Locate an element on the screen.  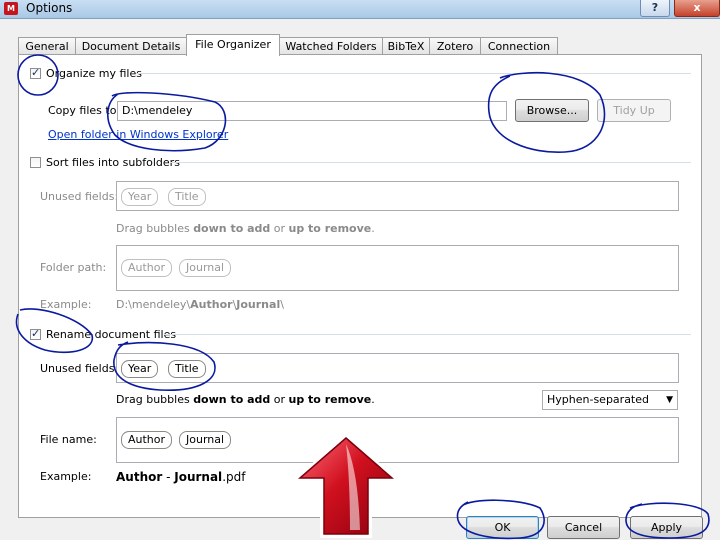
tab-zotero: Zotero is located at coordinates (455, 46).